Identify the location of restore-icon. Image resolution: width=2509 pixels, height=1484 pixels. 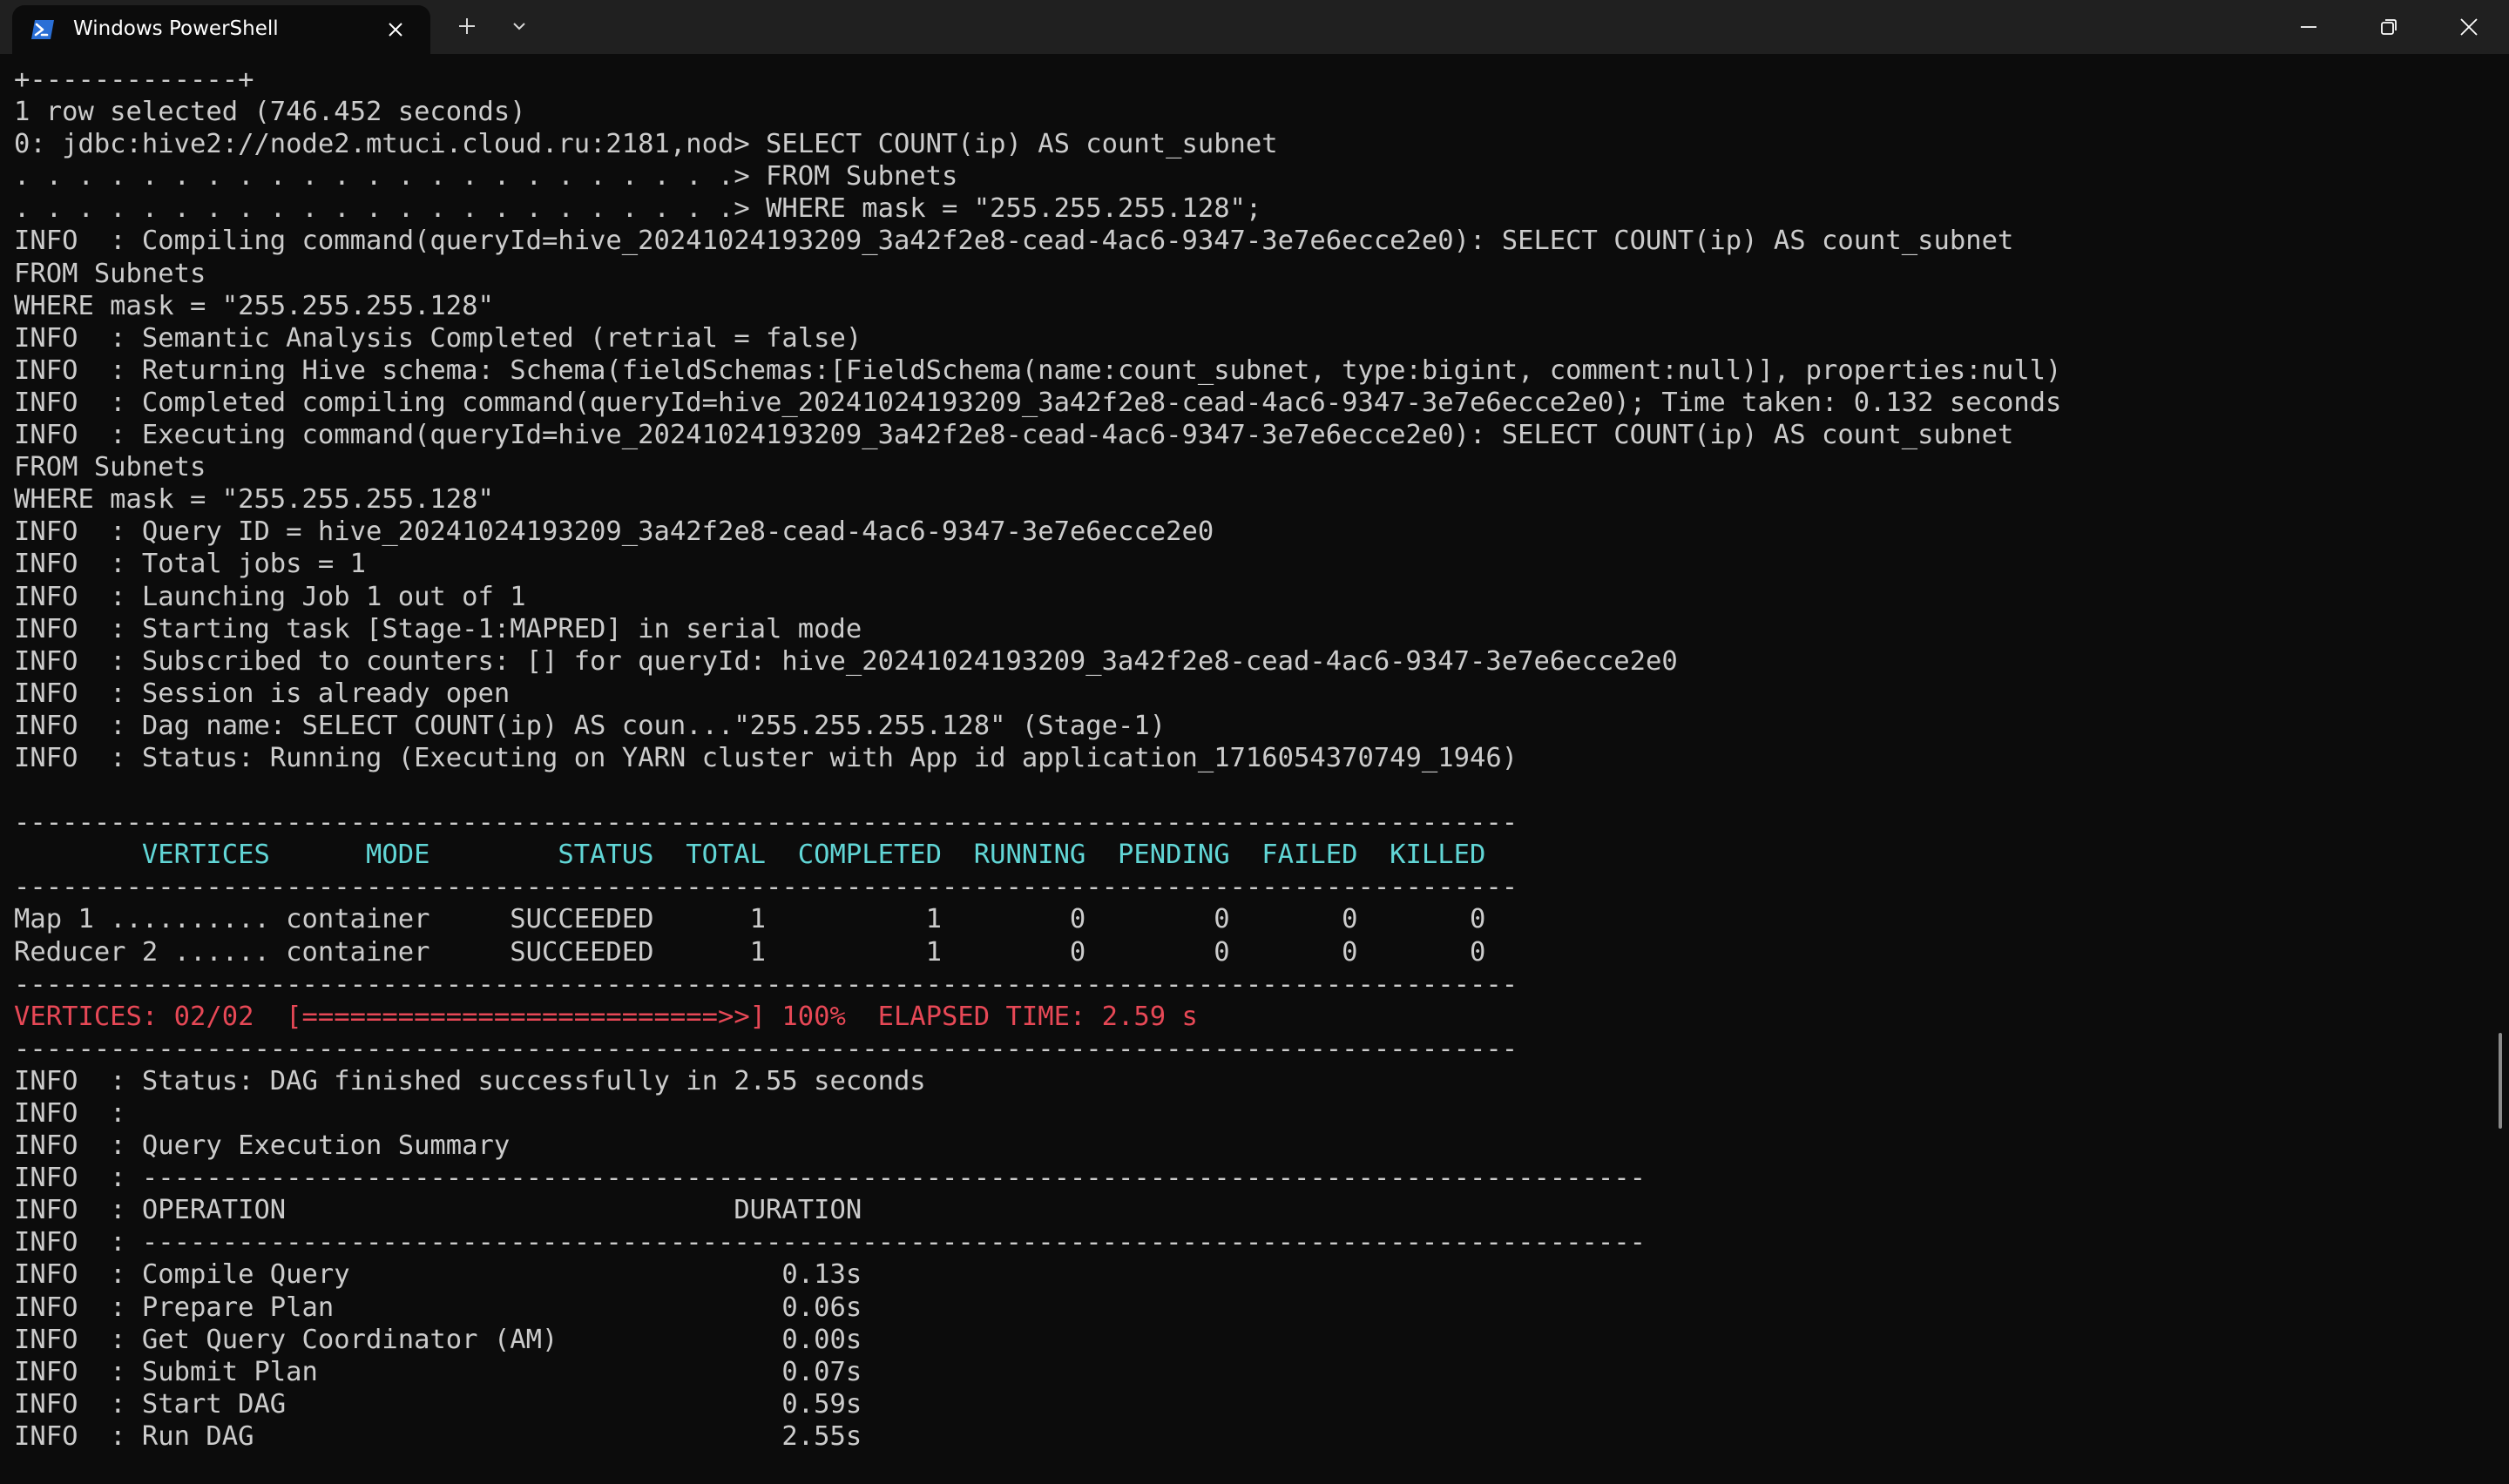
(2389, 27).